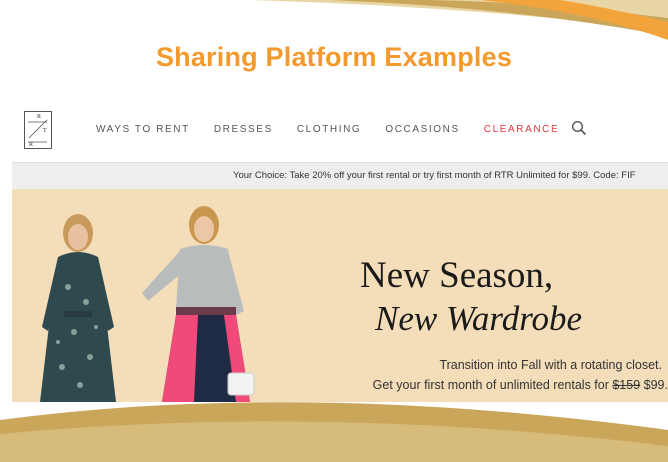  I want to click on bottom-swoosh-decoration, so click(334, 432).